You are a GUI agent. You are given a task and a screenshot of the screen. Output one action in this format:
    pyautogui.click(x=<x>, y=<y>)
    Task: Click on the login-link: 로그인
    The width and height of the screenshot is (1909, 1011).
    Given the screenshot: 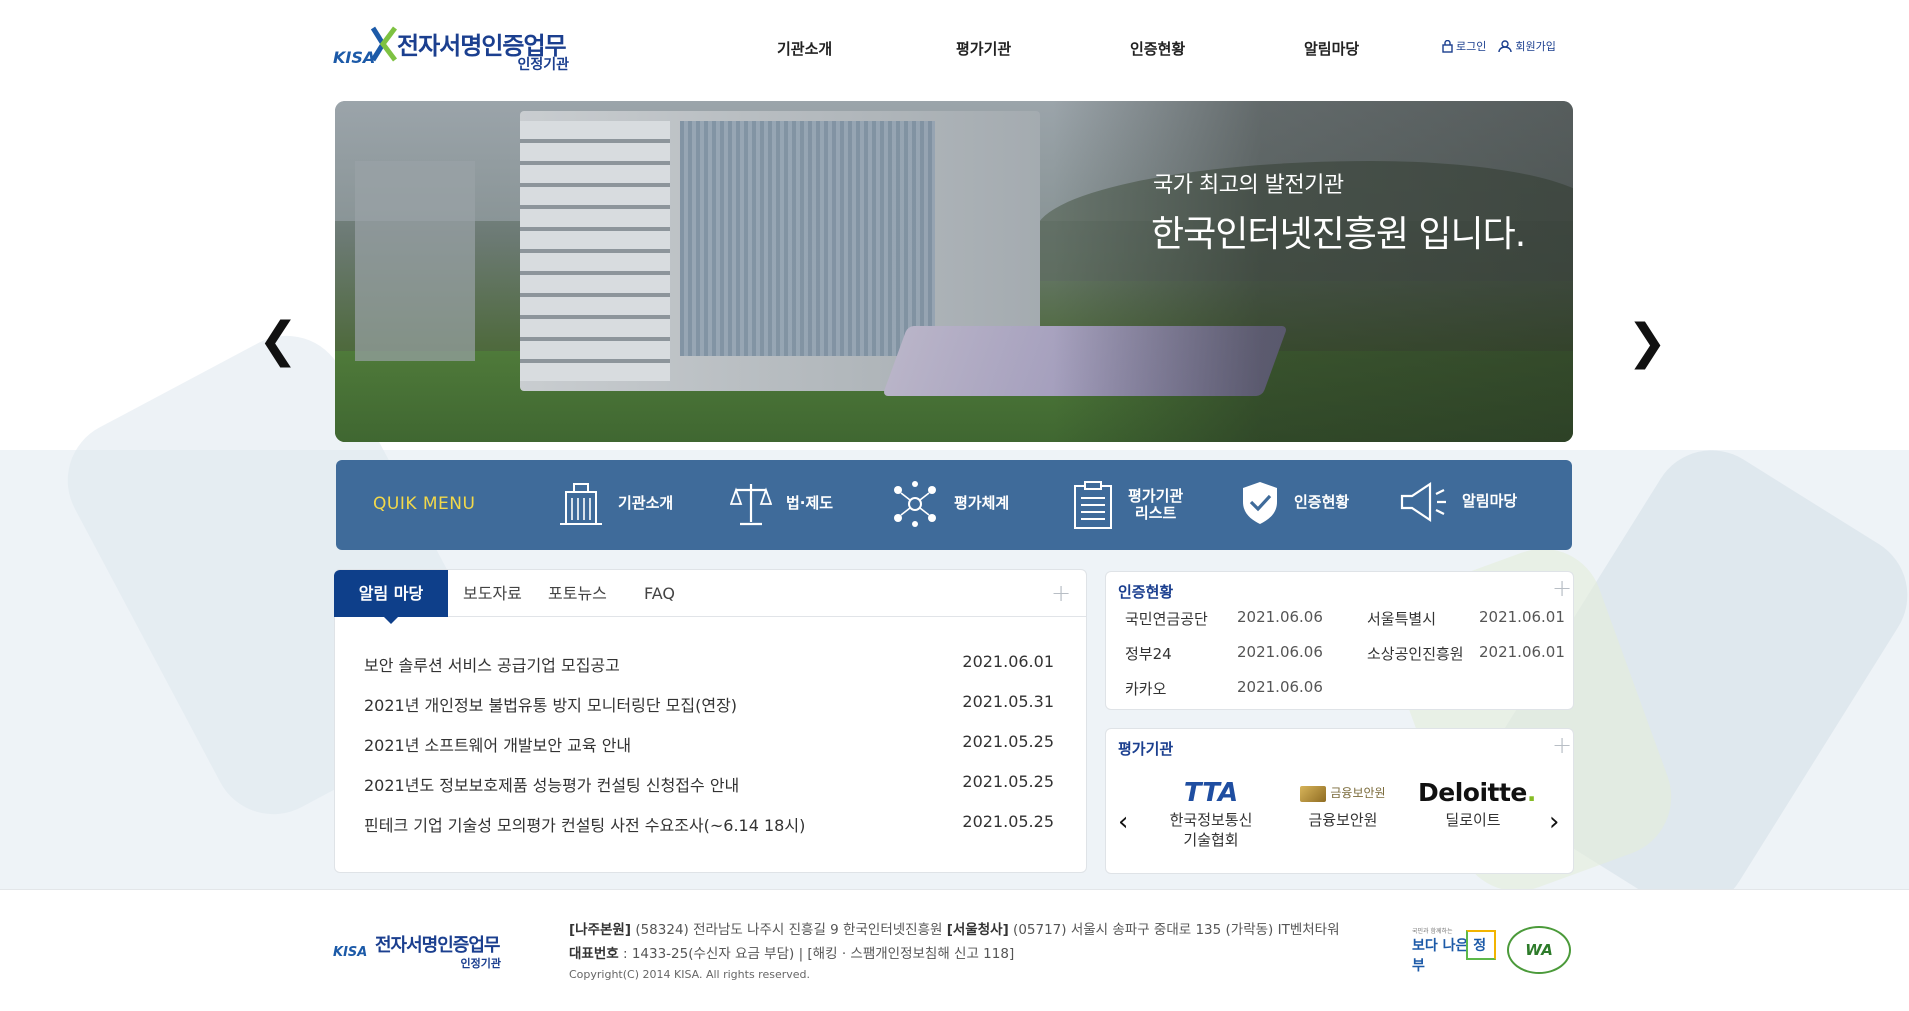 What is the action you would take?
    pyautogui.click(x=1464, y=46)
    